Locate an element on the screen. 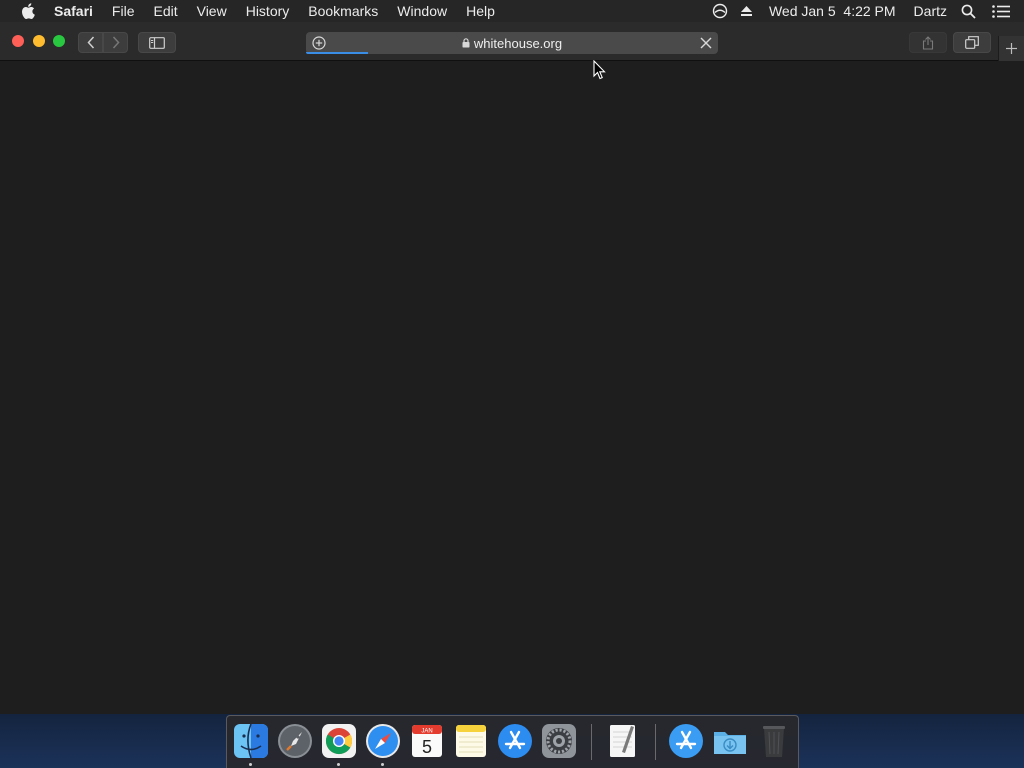  safari-running-indicator is located at coordinates (382, 764).